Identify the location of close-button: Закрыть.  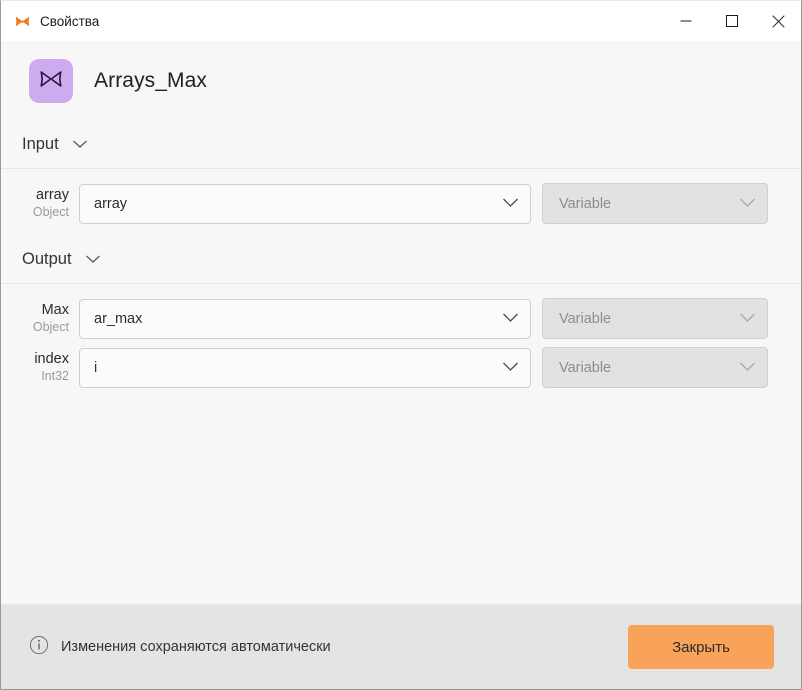
(701, 647).